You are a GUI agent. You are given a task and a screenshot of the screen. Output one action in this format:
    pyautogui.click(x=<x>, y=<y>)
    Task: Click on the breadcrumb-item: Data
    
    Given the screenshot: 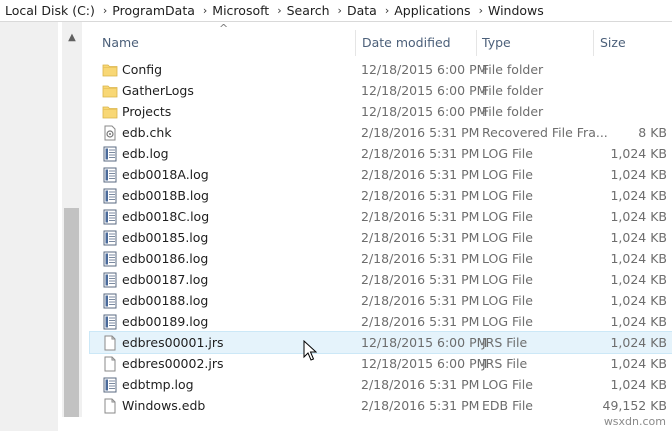 What is the action you would take?
    pyautogui.click(x=359, y=10)
    